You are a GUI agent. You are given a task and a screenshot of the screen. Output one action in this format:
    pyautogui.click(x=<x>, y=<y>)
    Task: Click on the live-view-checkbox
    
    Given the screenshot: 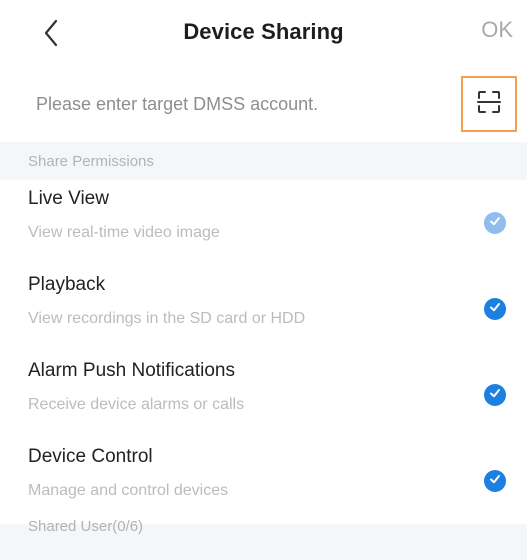 What is the action you would take?
    pyautogui.click(x=495, y=223)
    